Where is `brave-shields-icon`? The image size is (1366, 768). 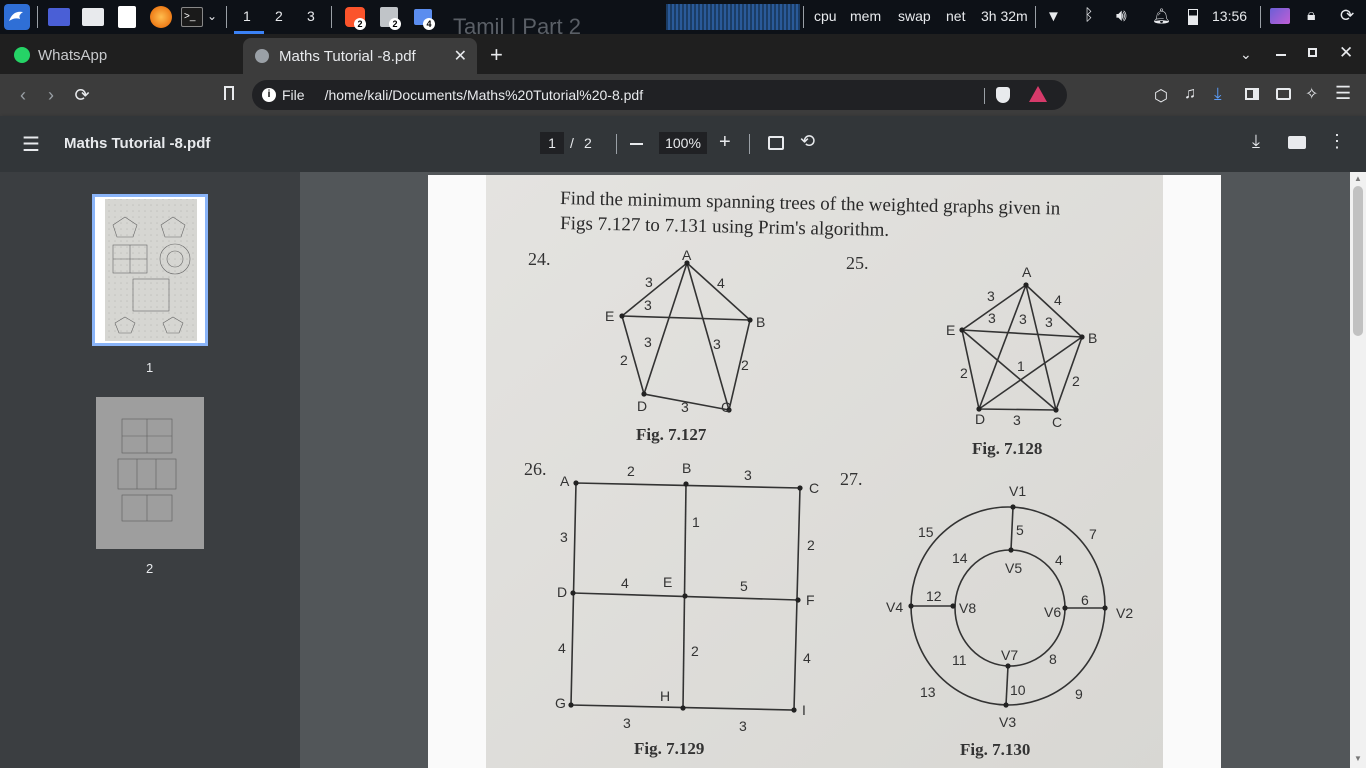
brave-shields-icon is located at coordinates (1003, 95).